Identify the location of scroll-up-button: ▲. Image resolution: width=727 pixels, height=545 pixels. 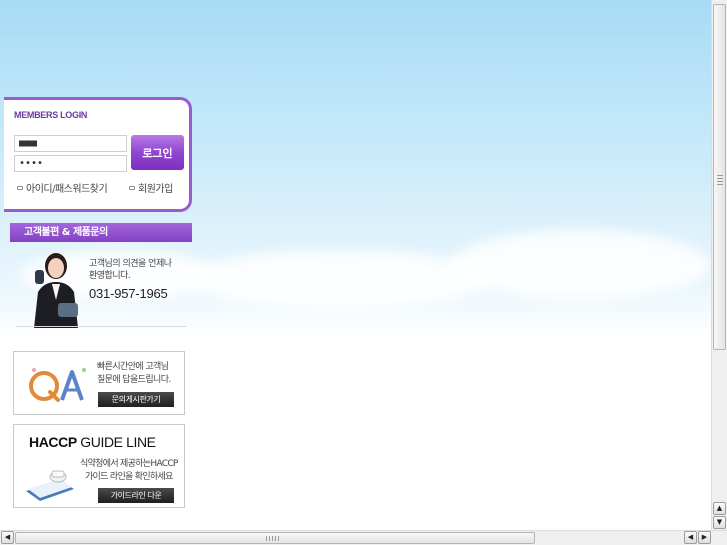
(719, 508).